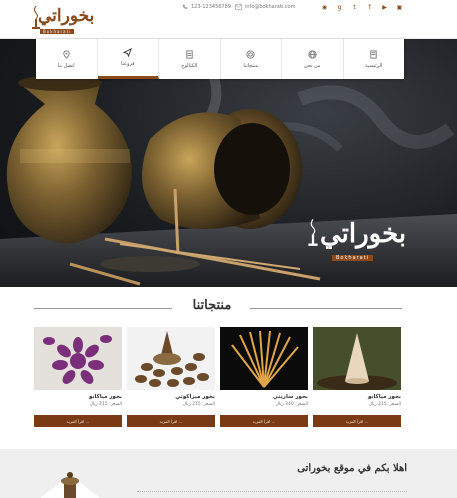 This screenshot has width=457, height=498. What do you see at coordinates (66, 16) in the screenshot?
I see `logo-text: بخوراتي` at bounding box center [66, 16].